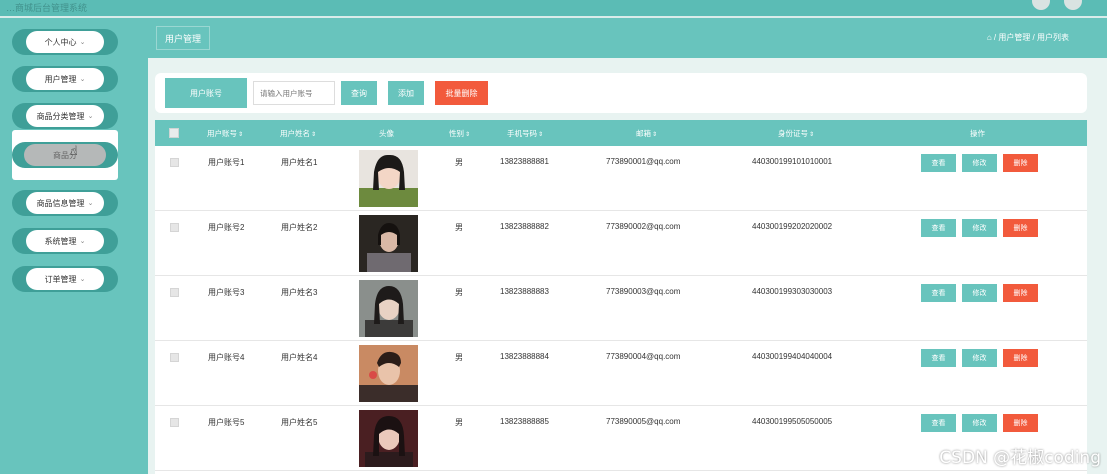  Describe the element at coordinates (299, 227) in the screenshot. I see `cell-name: 用户姓名2` at that location.